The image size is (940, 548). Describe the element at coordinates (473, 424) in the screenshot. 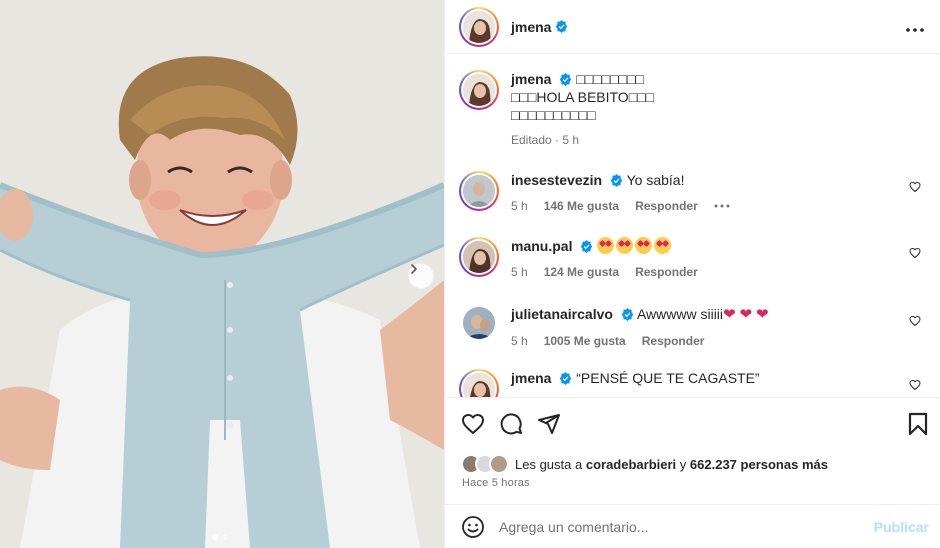

I see `like-icon` at that location.